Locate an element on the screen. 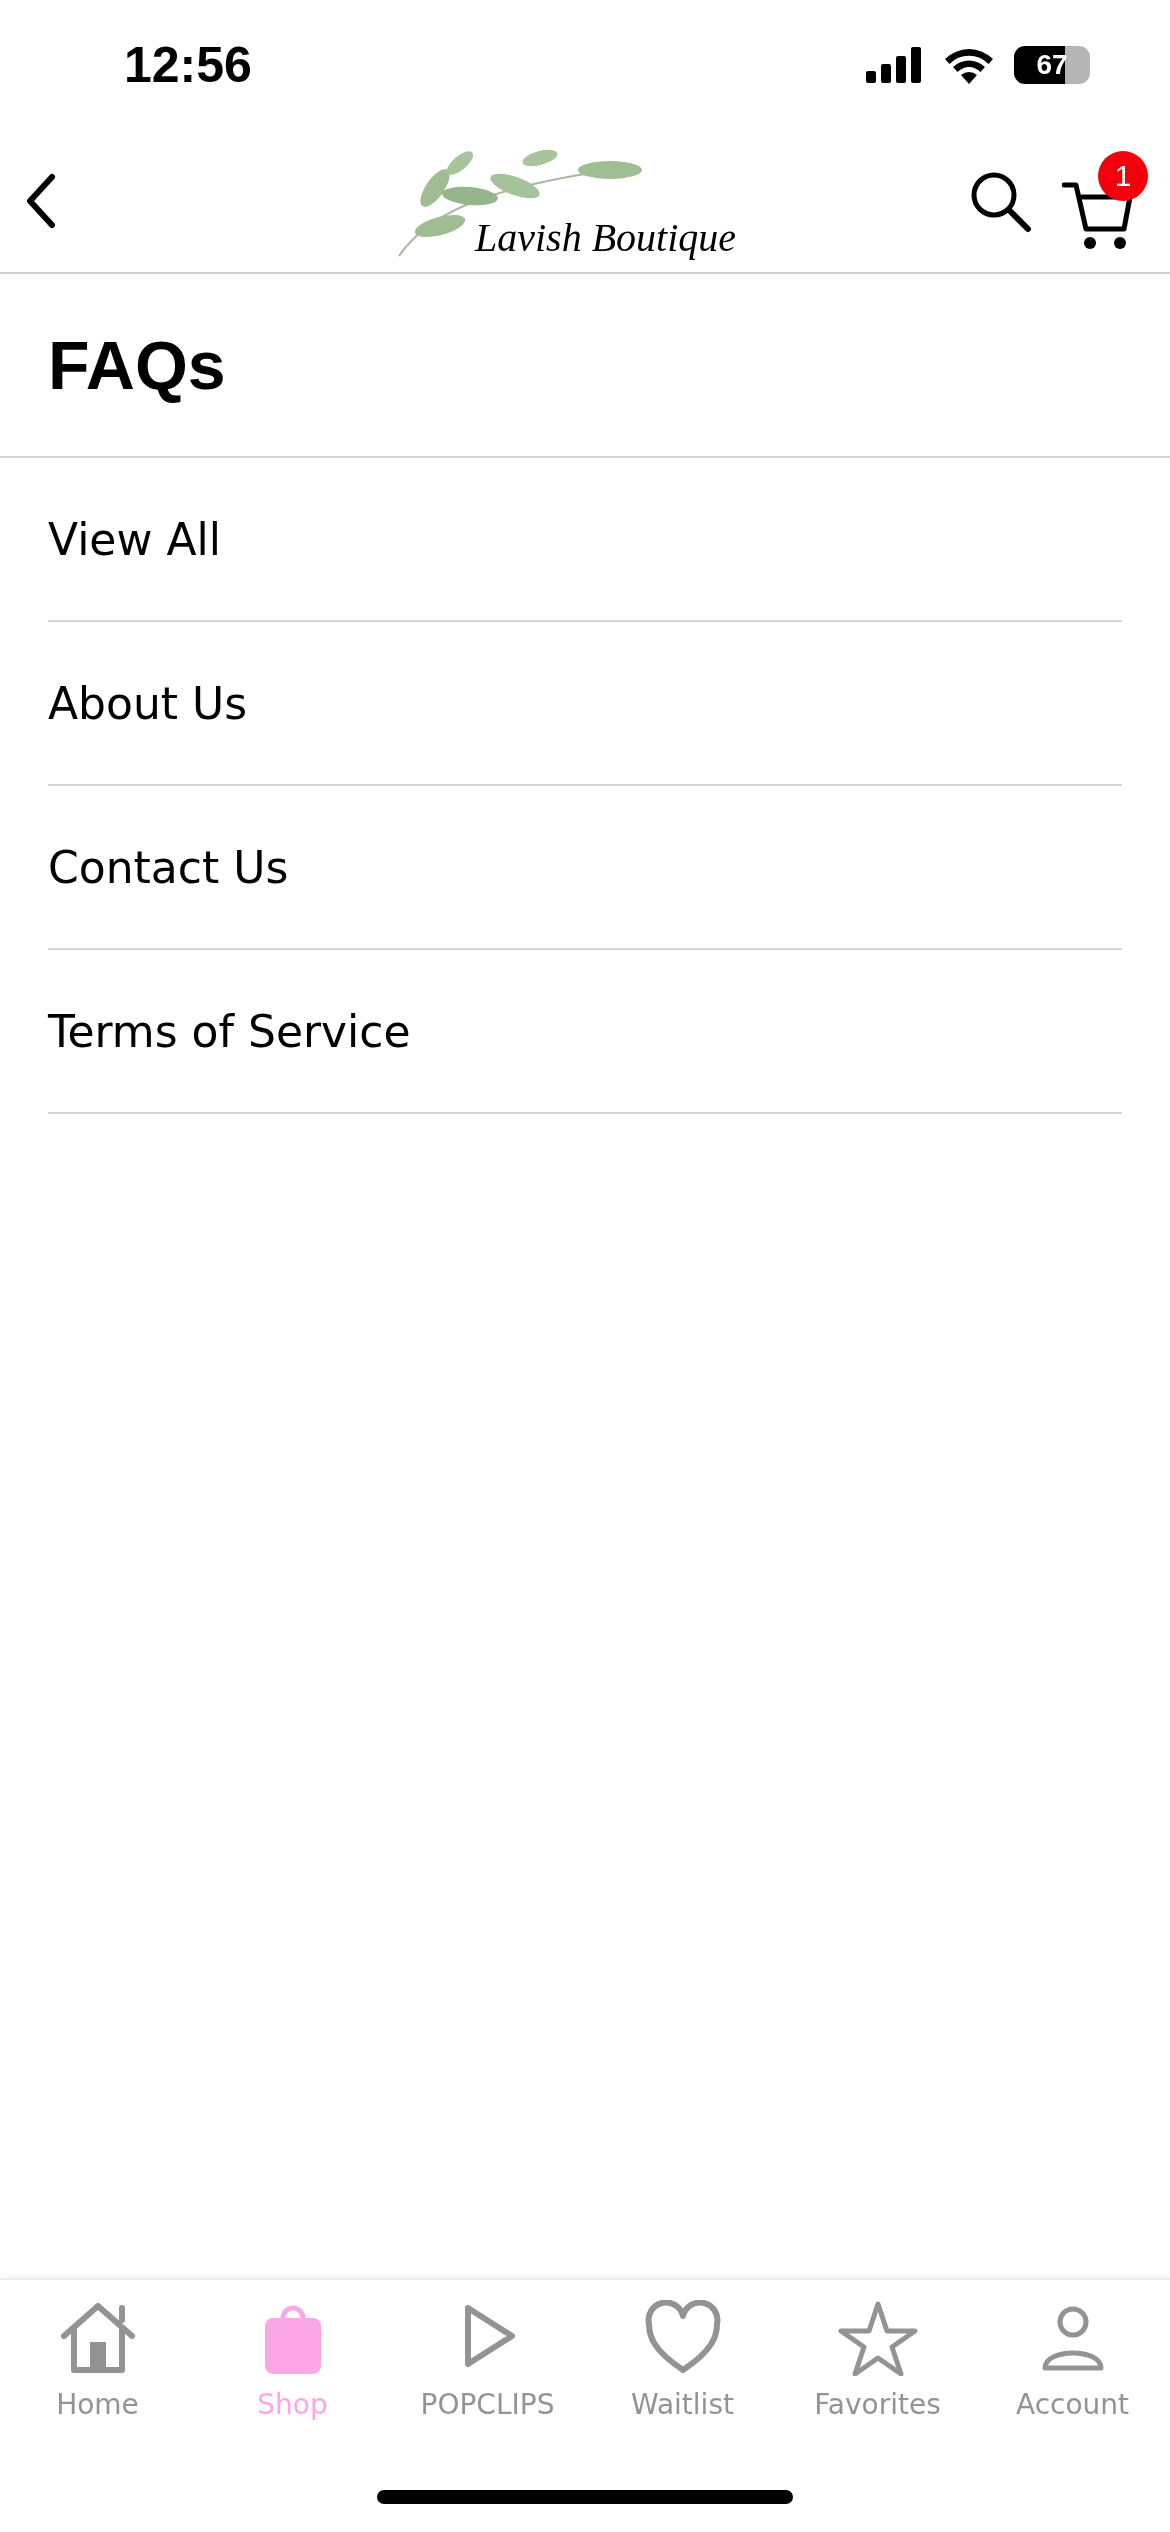 Image resolution: width=1170 pixels, height=2532 pixels. tab-item: Home is located at coordinates (97, 2375).